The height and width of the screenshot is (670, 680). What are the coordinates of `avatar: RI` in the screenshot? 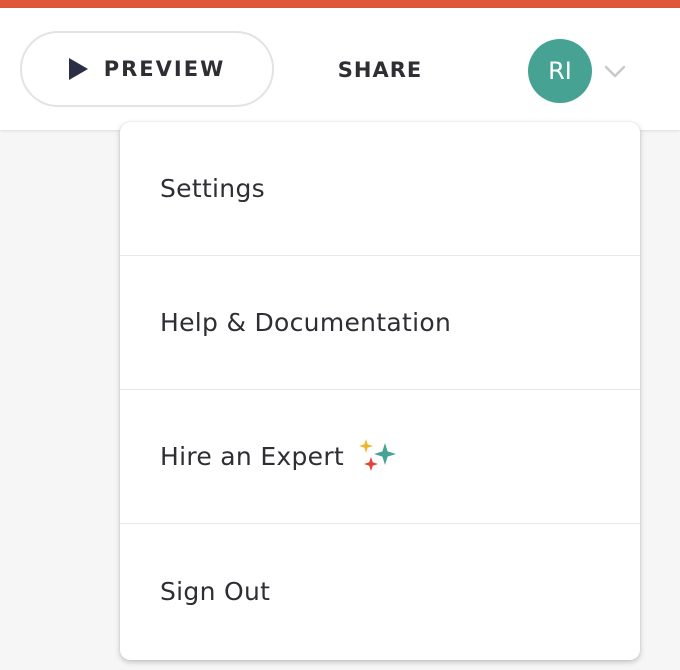 It's located at (560, 71).